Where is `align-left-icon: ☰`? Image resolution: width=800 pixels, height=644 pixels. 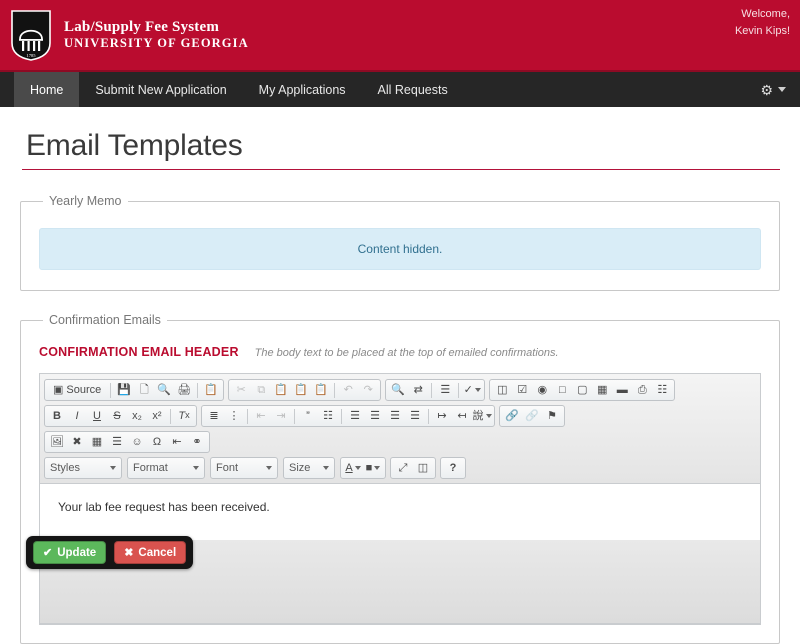 align-left-icon: ☰ is located at coordinates (355, 416).